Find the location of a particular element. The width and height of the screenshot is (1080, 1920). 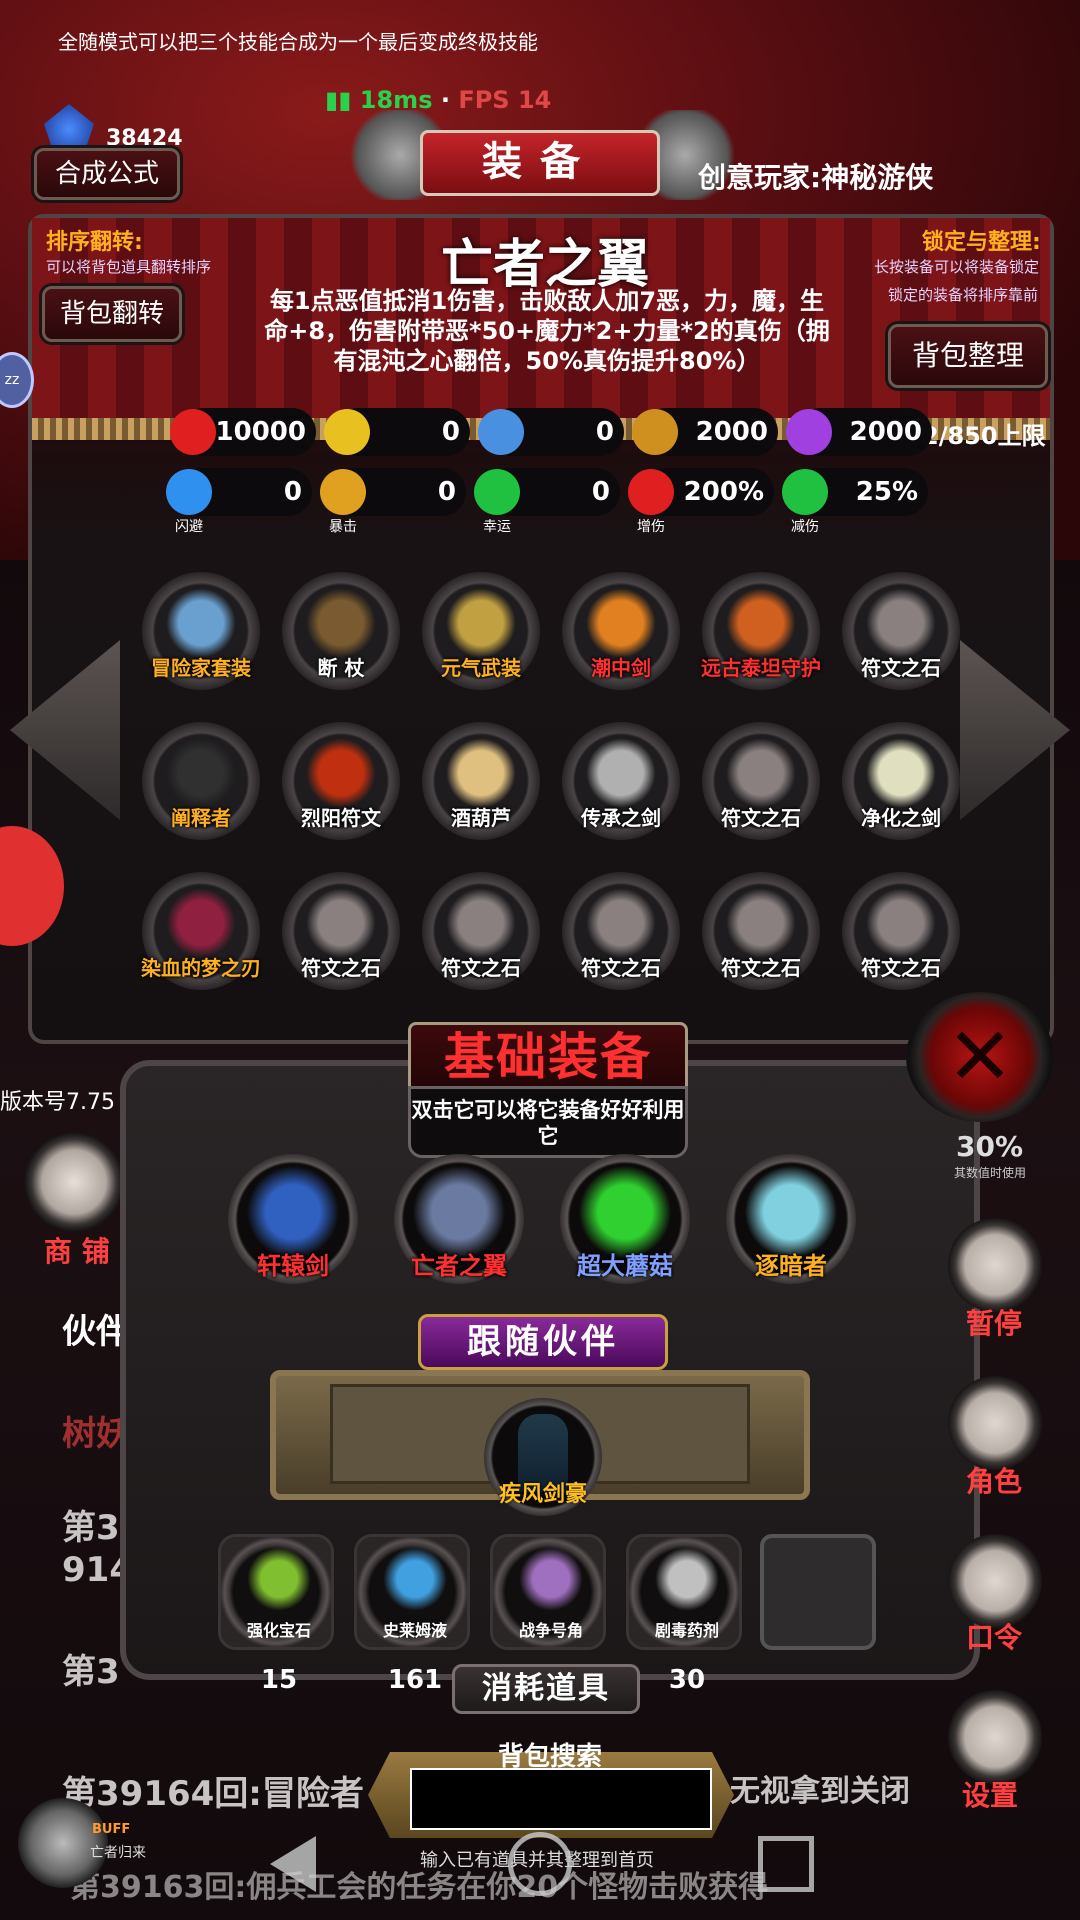

strength-icon is located at coordinates (347, 432).